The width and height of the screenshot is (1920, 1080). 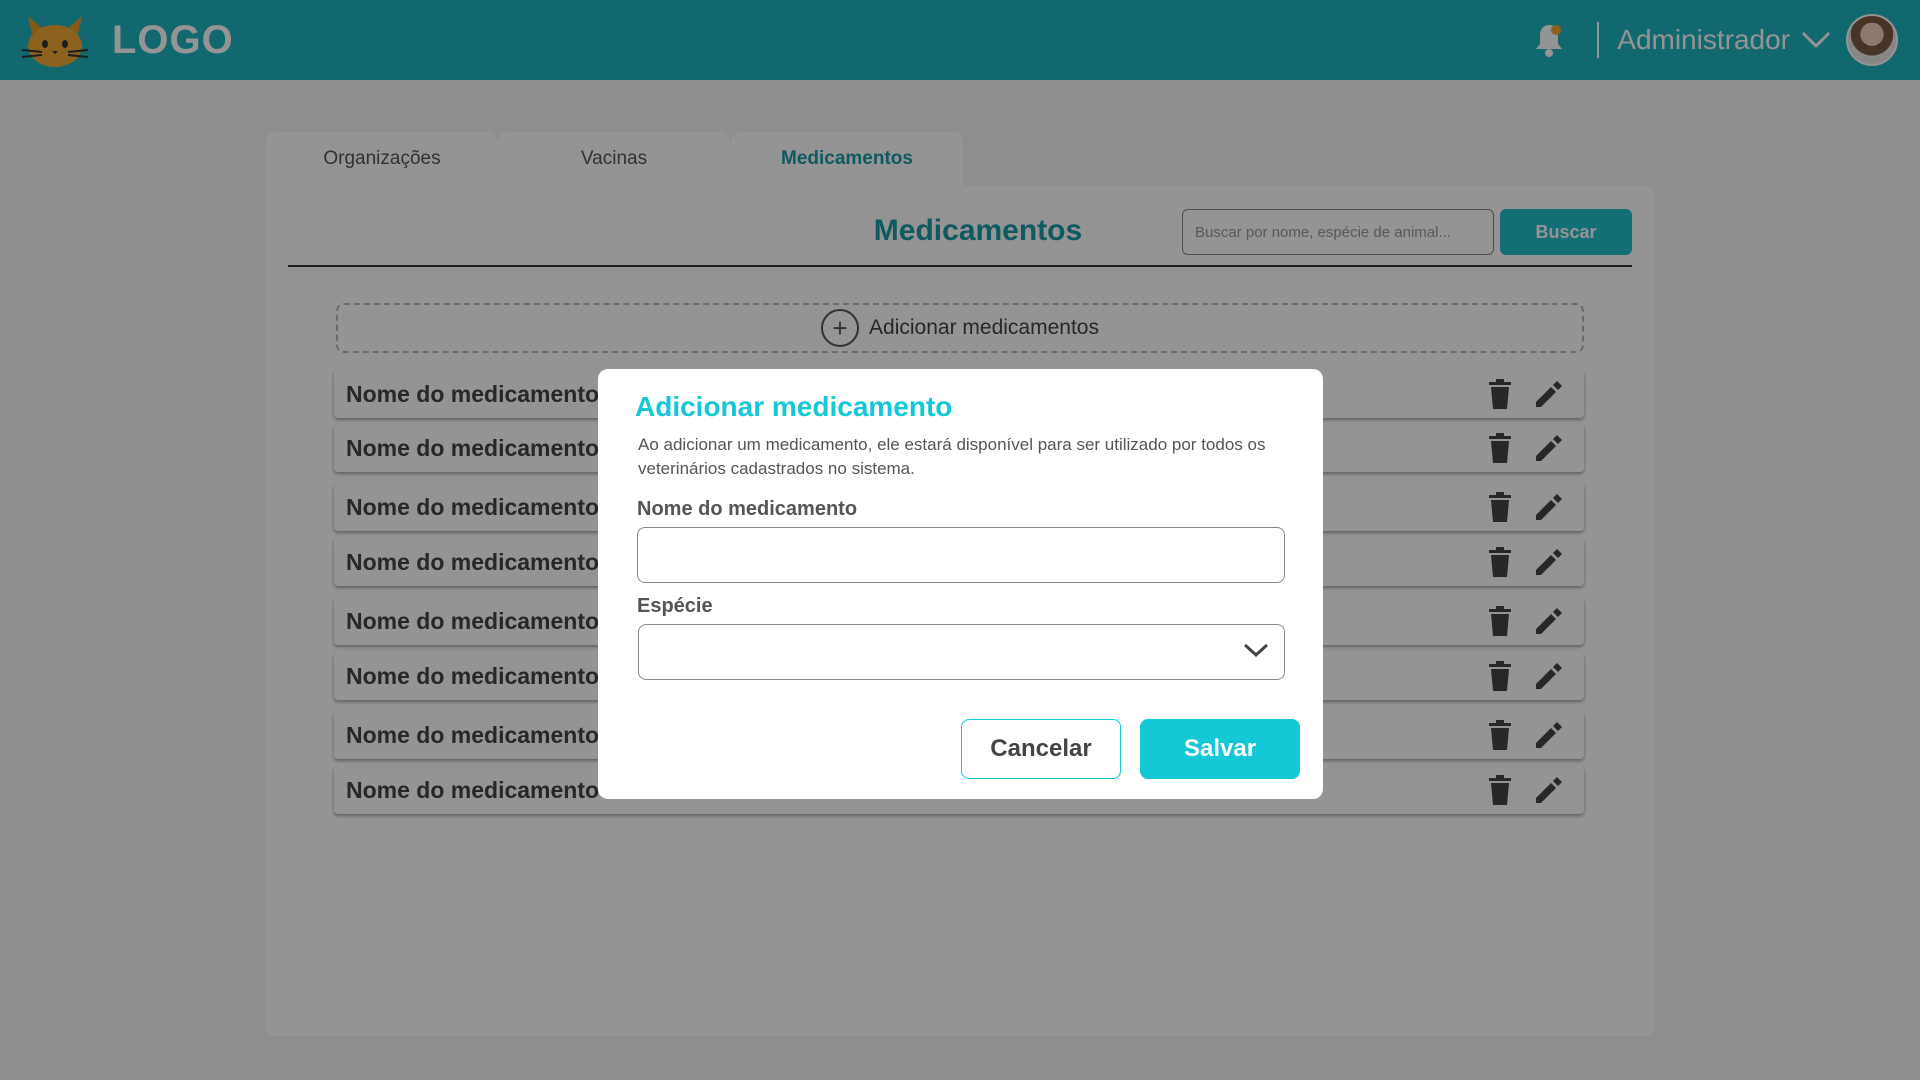 I want to click on species-label: Espécie, so click(x=675, y=606).